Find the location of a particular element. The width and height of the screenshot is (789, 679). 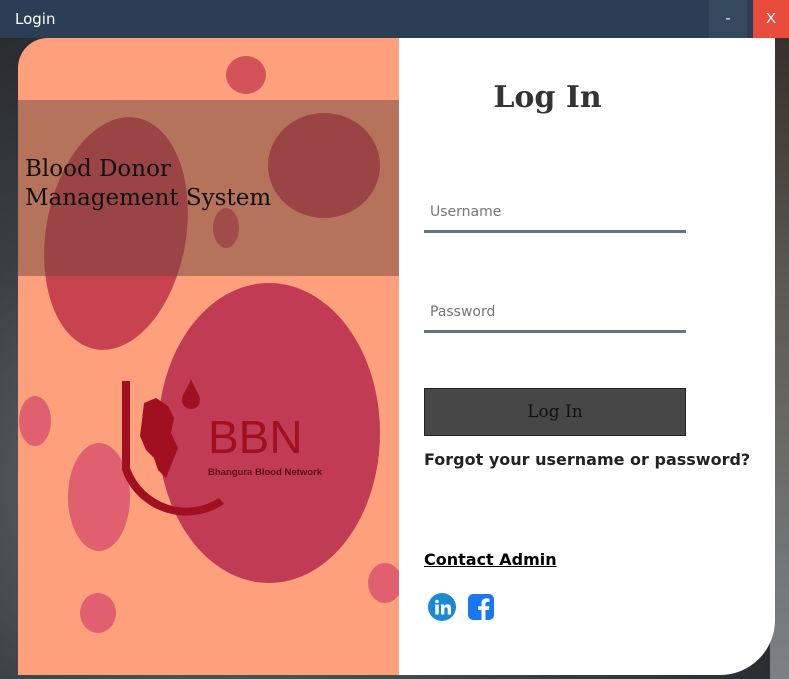

password-input is located at coordinates (555, 313).